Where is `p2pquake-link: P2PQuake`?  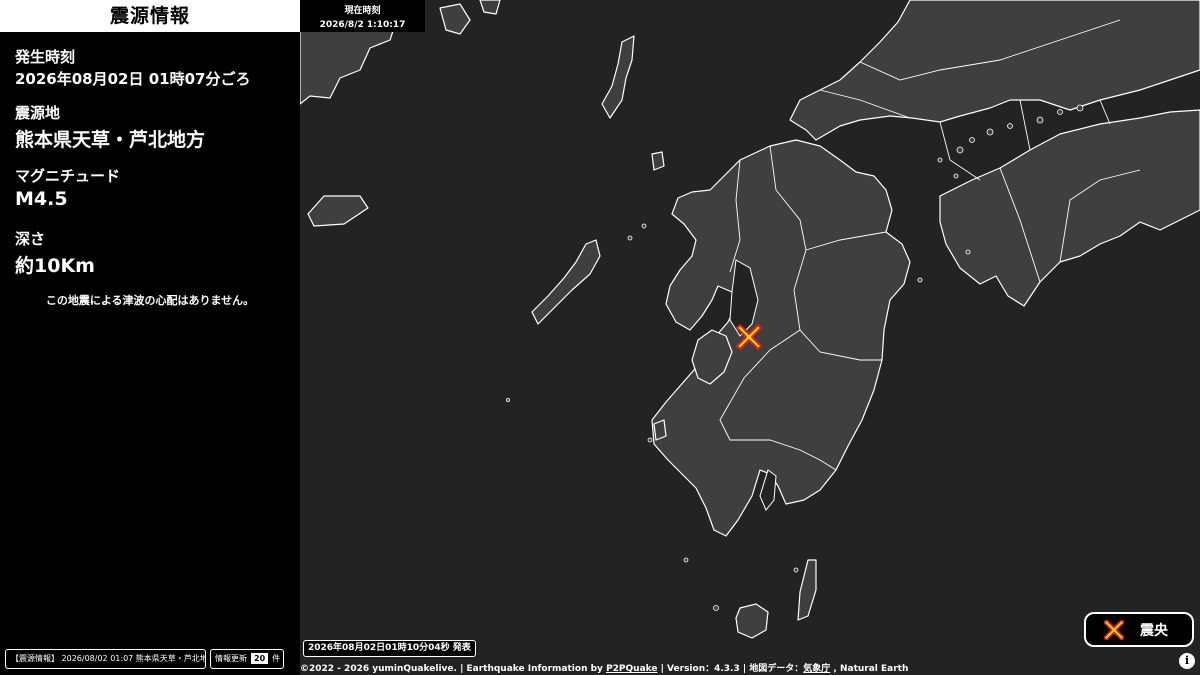 p2pquake-link: P2PQuake is located at coordinates (631, 669).